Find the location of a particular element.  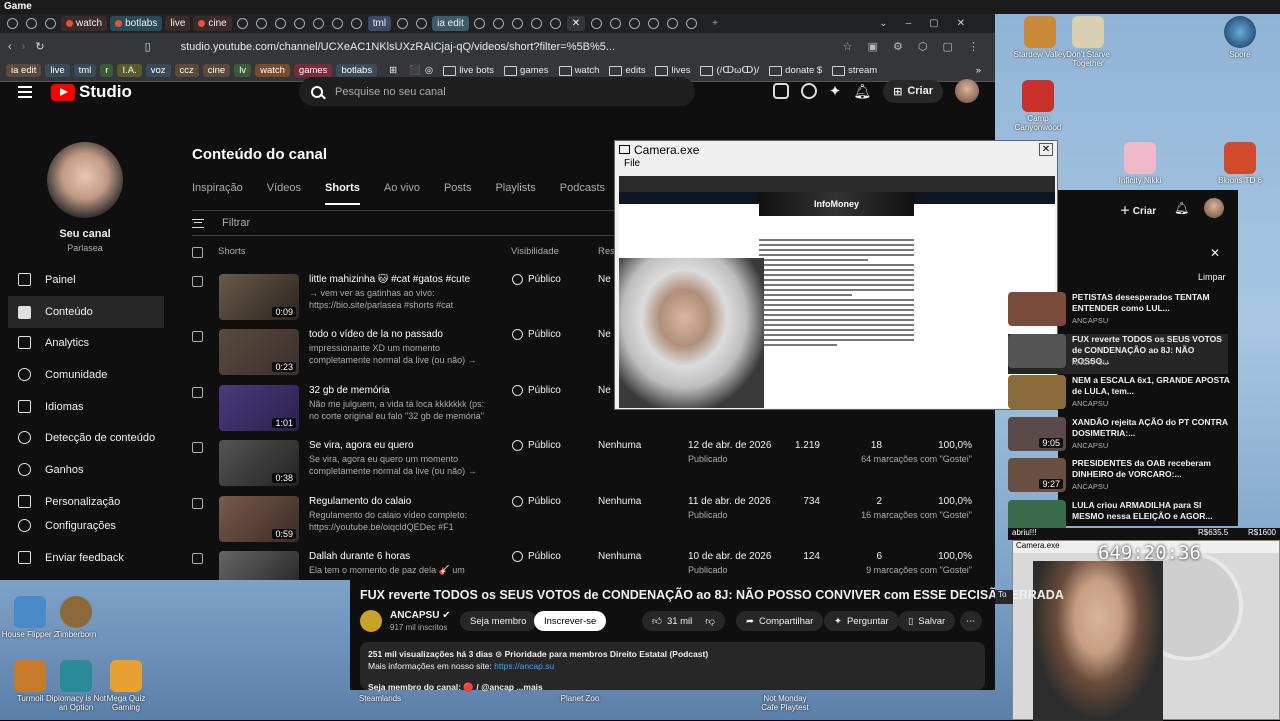

video-title: todo o vídeo de la no passado is located at coordinates (399, 334).